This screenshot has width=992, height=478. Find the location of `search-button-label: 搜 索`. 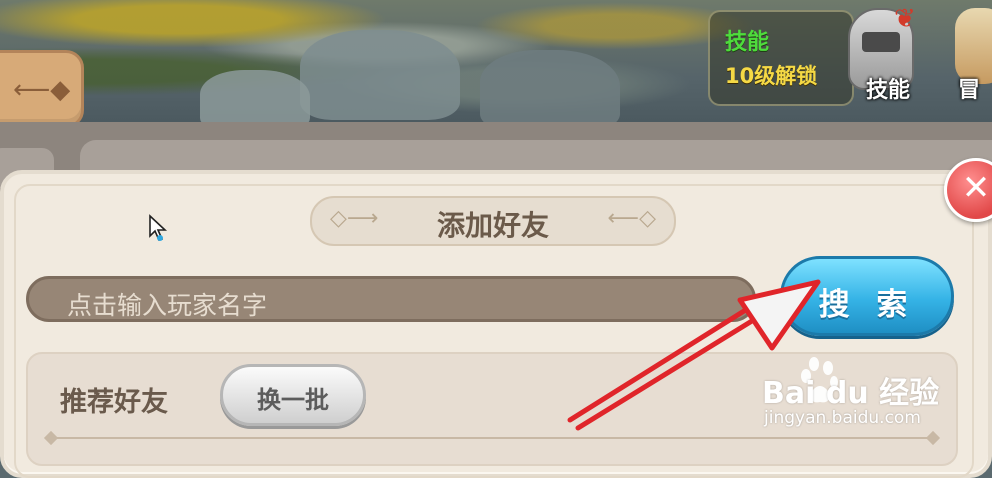

search-button-label: 搜 索 is located at coordinates (867, 305).